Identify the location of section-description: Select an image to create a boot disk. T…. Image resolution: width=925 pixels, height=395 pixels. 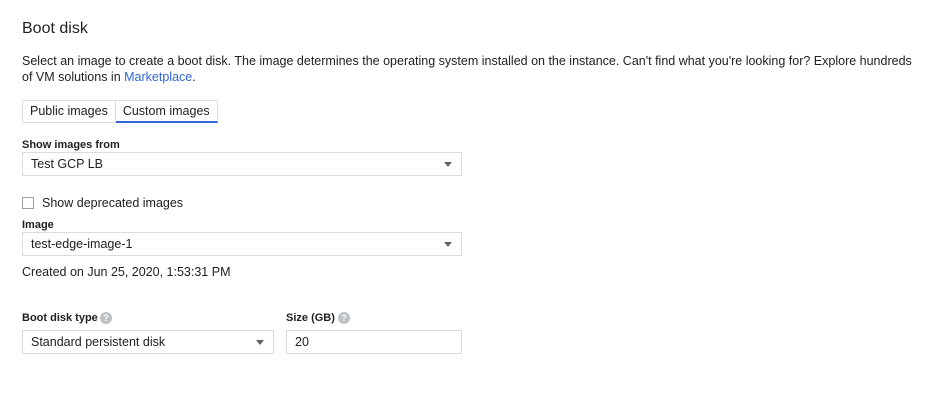
(472, 69).